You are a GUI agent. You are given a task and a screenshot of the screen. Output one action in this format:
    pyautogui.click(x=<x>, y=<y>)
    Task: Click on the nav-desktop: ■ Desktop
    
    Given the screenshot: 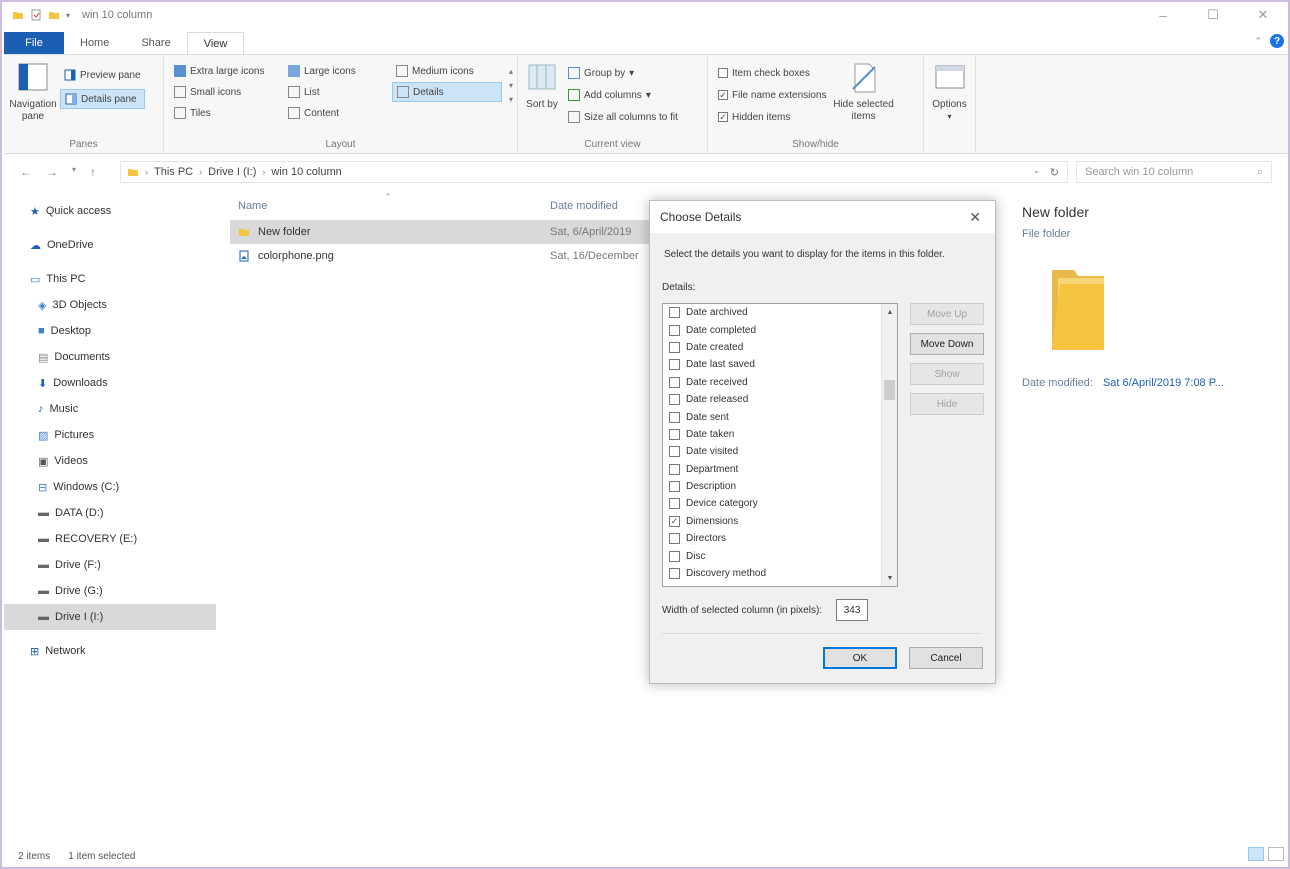 What is the action you would take?
    pyautogui.click(x=110, y=331)
    